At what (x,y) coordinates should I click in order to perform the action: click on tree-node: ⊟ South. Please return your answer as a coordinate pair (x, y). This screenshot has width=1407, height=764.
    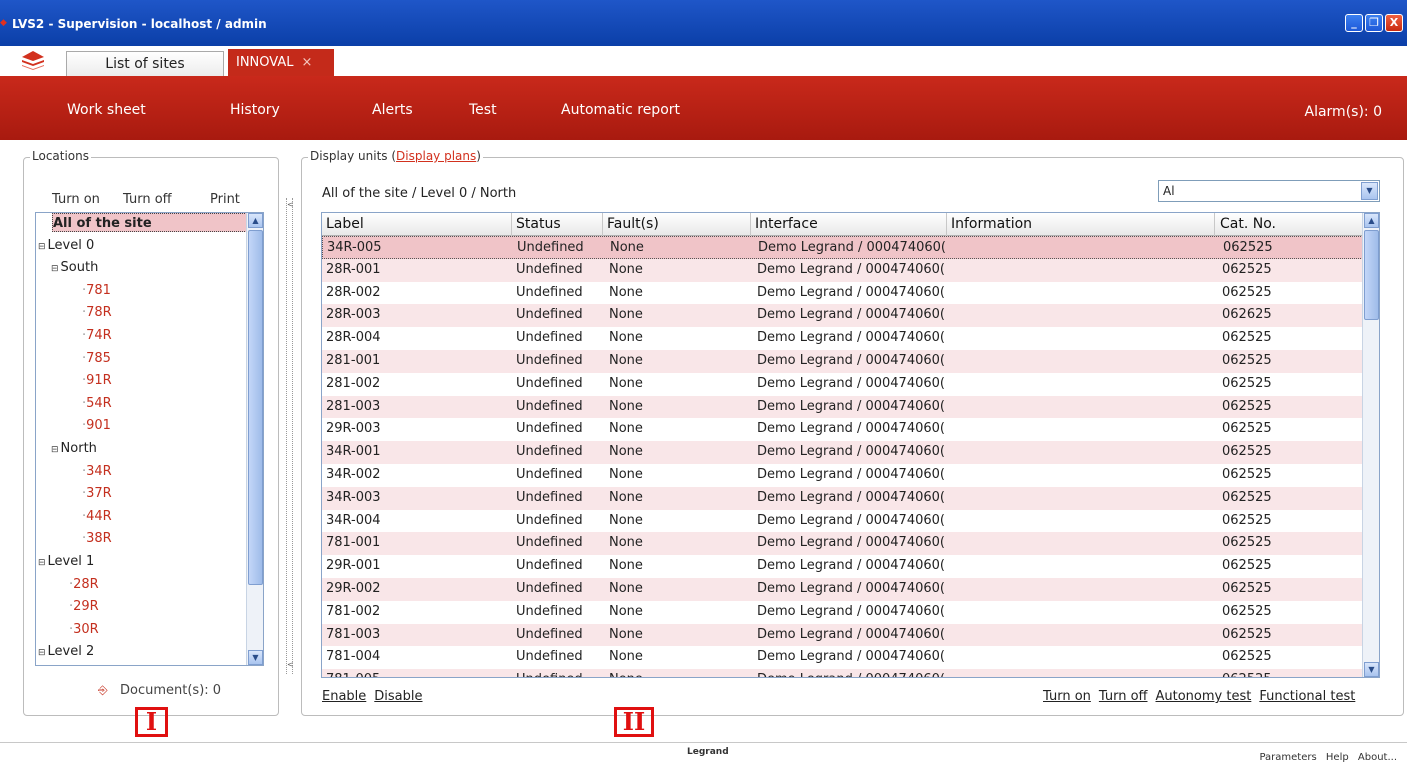
    Looking at the image, I should click on (74, 267).